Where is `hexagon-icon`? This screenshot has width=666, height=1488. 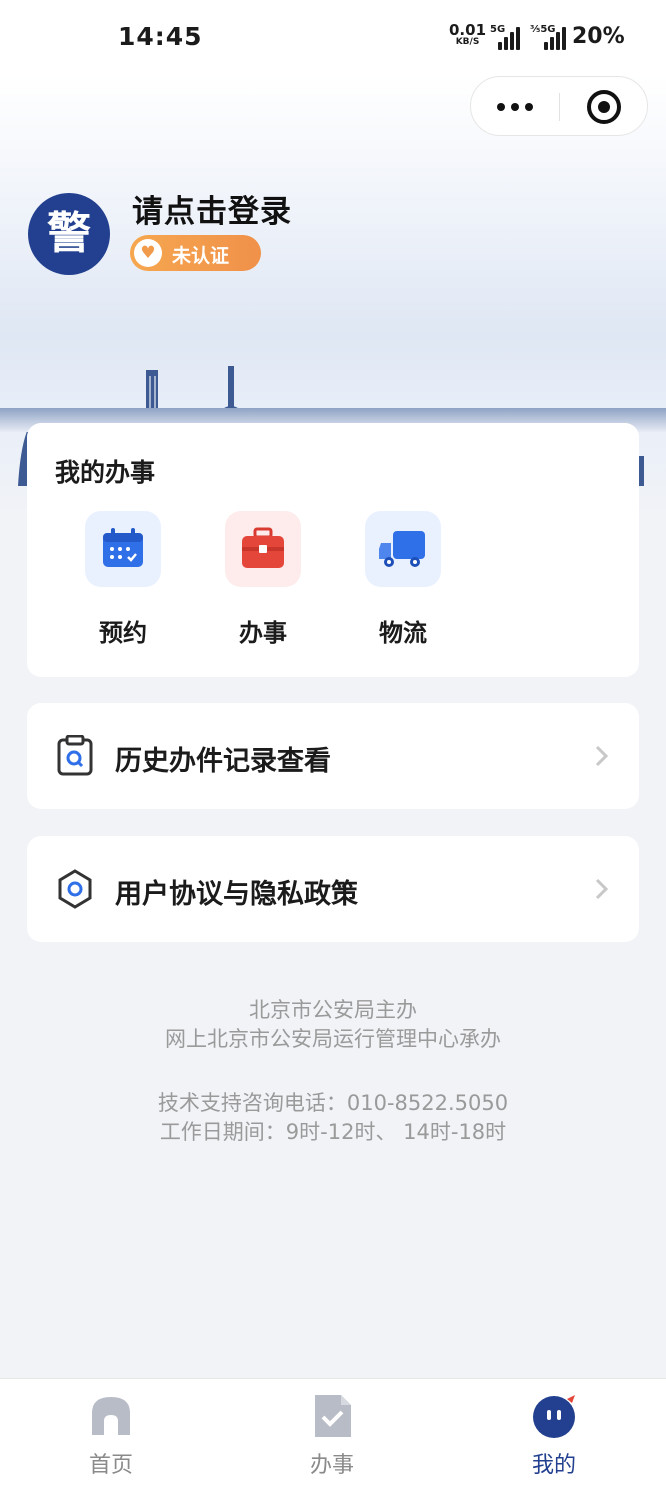
hexagon-icon is located at coordinates (75, 889).